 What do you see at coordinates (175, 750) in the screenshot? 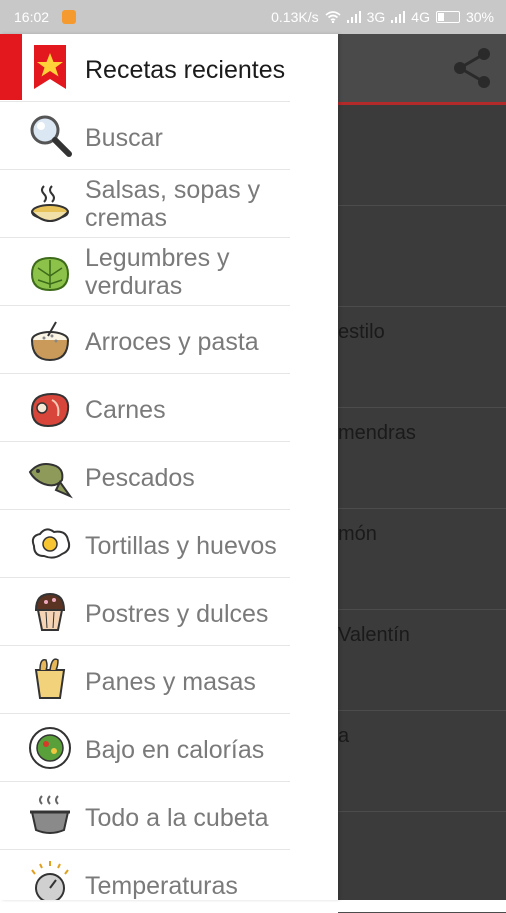
I see `drawer-item-label: Bajo en calorías` at bounding box center [175, 750].